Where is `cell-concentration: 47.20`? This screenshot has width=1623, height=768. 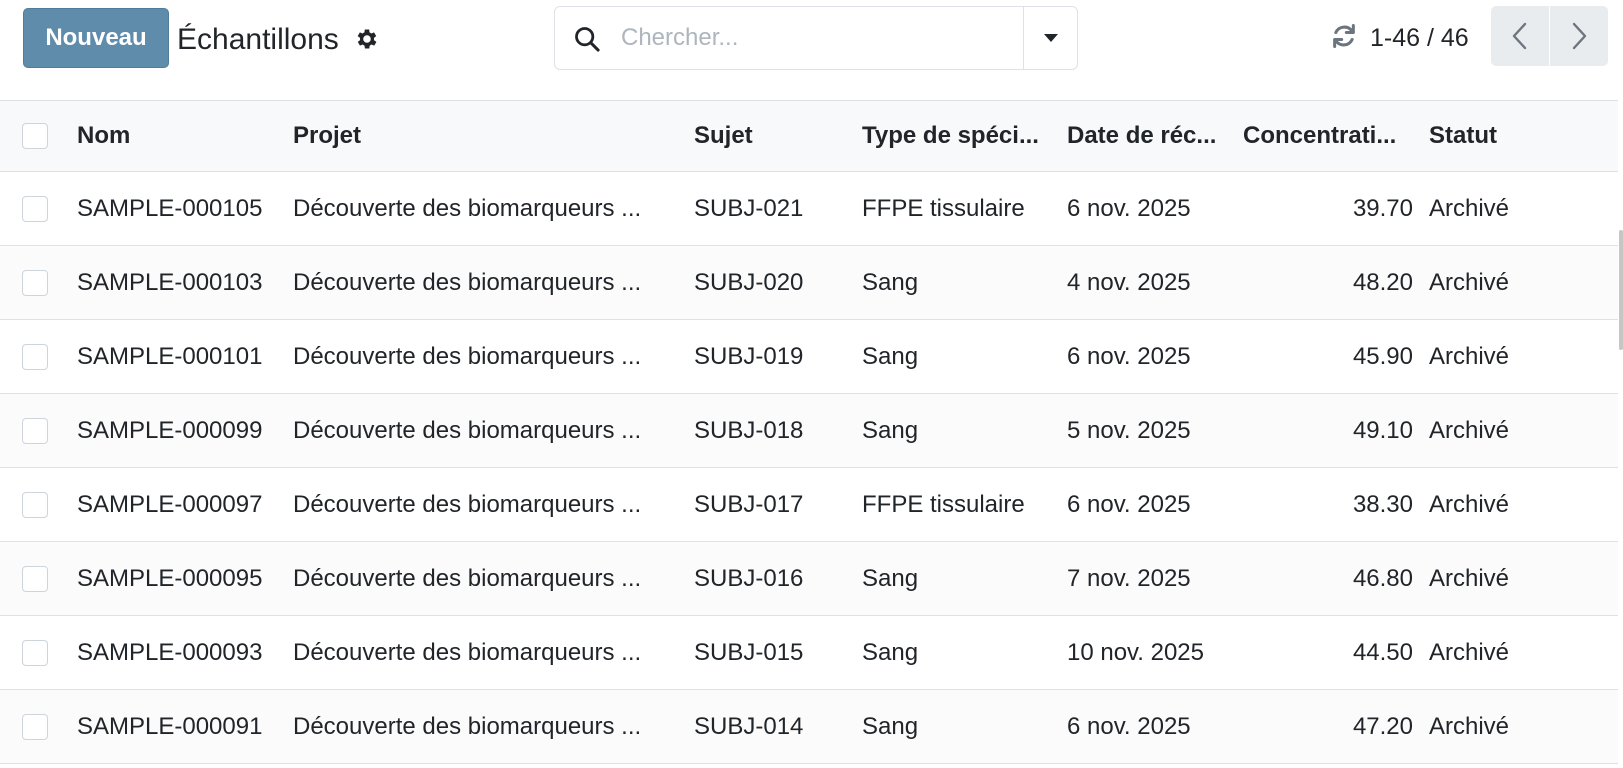 cell-concentration: 47.20 is located at coordinates (1328, 727).